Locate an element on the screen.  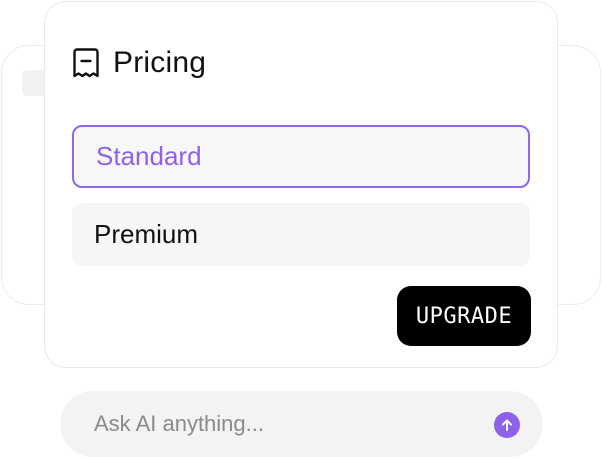
send-button is located at coordinates (507, 425).